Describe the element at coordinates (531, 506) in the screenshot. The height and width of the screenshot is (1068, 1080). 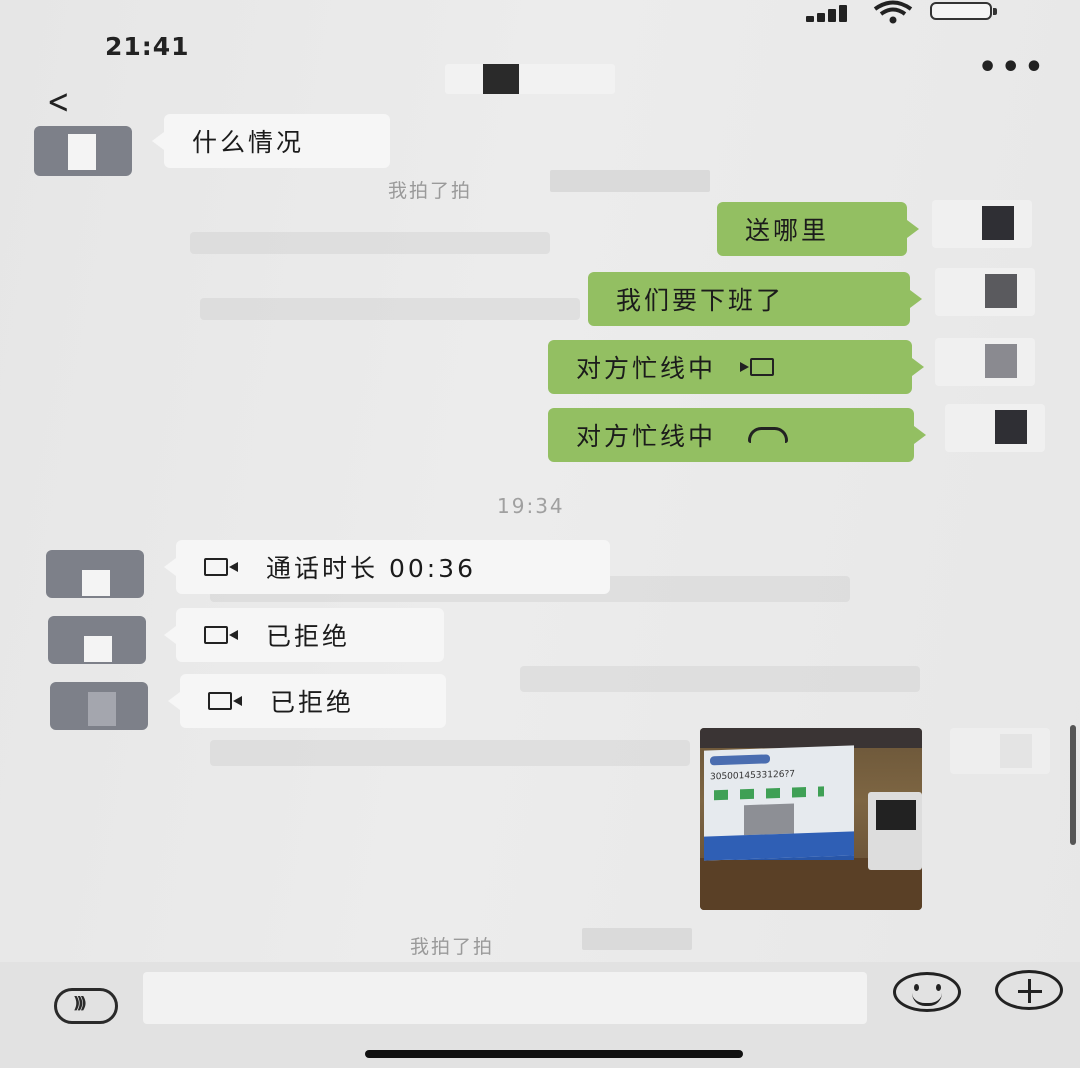
I see `timestamp: 19:34` at that location.